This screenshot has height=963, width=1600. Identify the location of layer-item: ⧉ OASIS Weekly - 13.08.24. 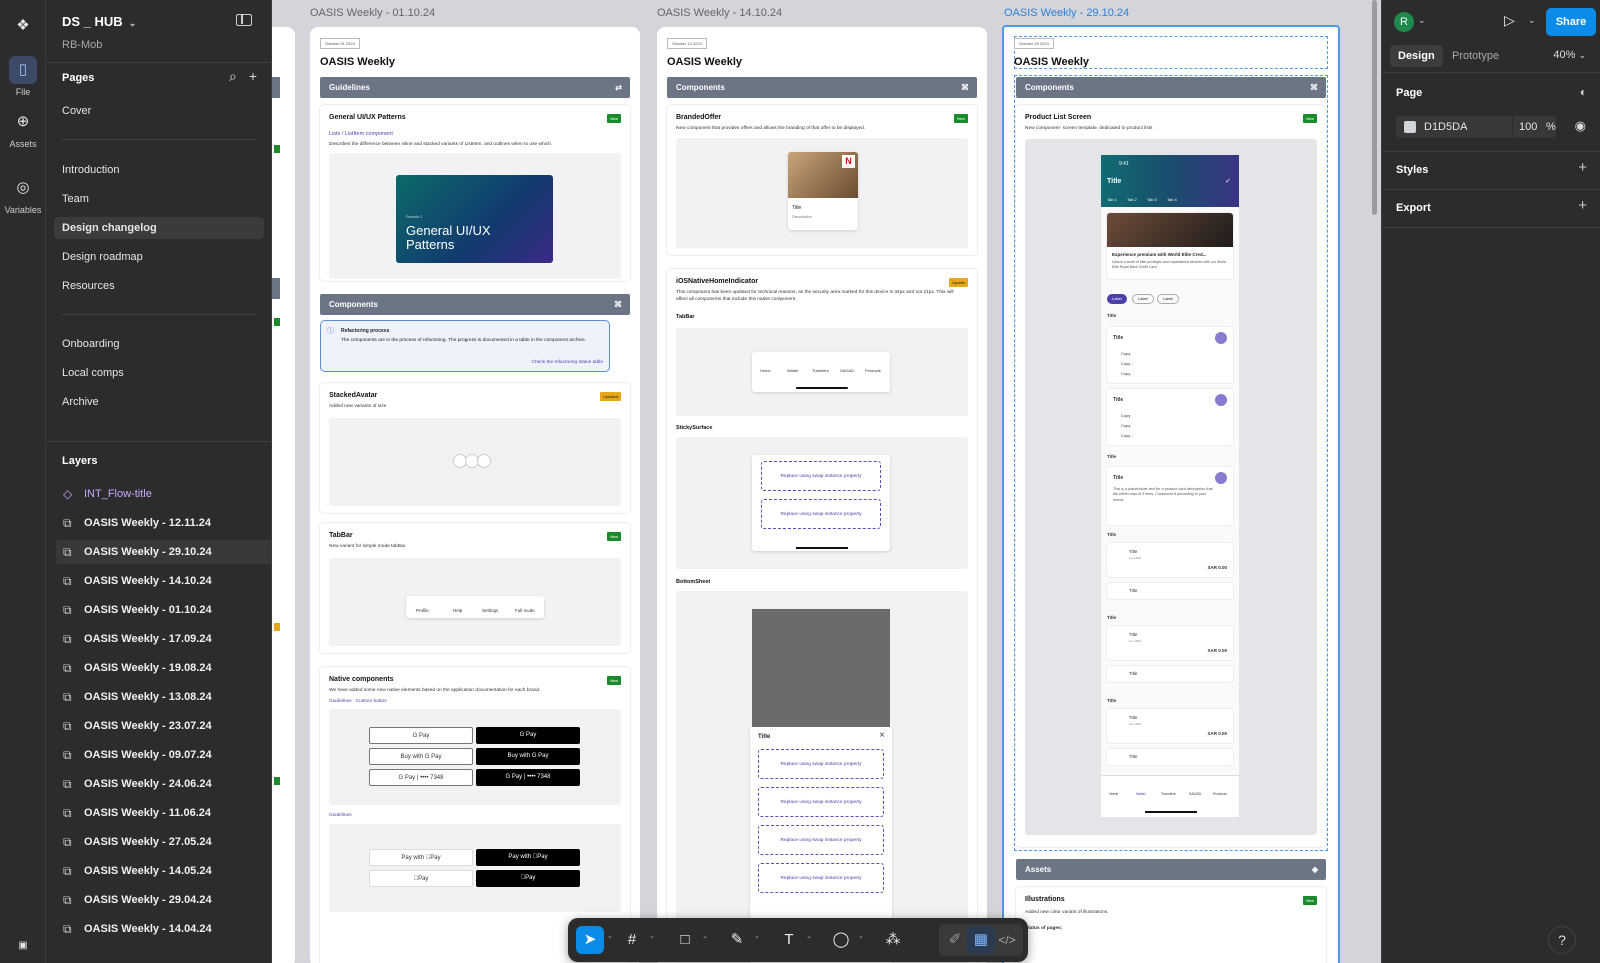
(163, 697).